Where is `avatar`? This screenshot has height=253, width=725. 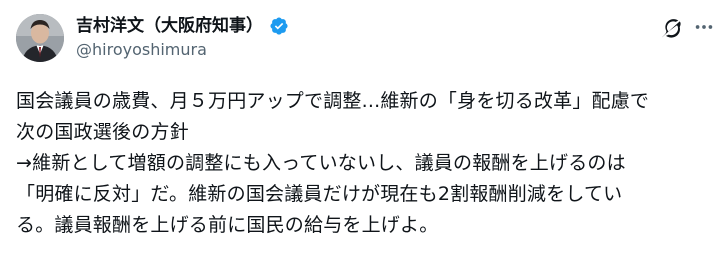
avatar is located at coordinates (40, 38).